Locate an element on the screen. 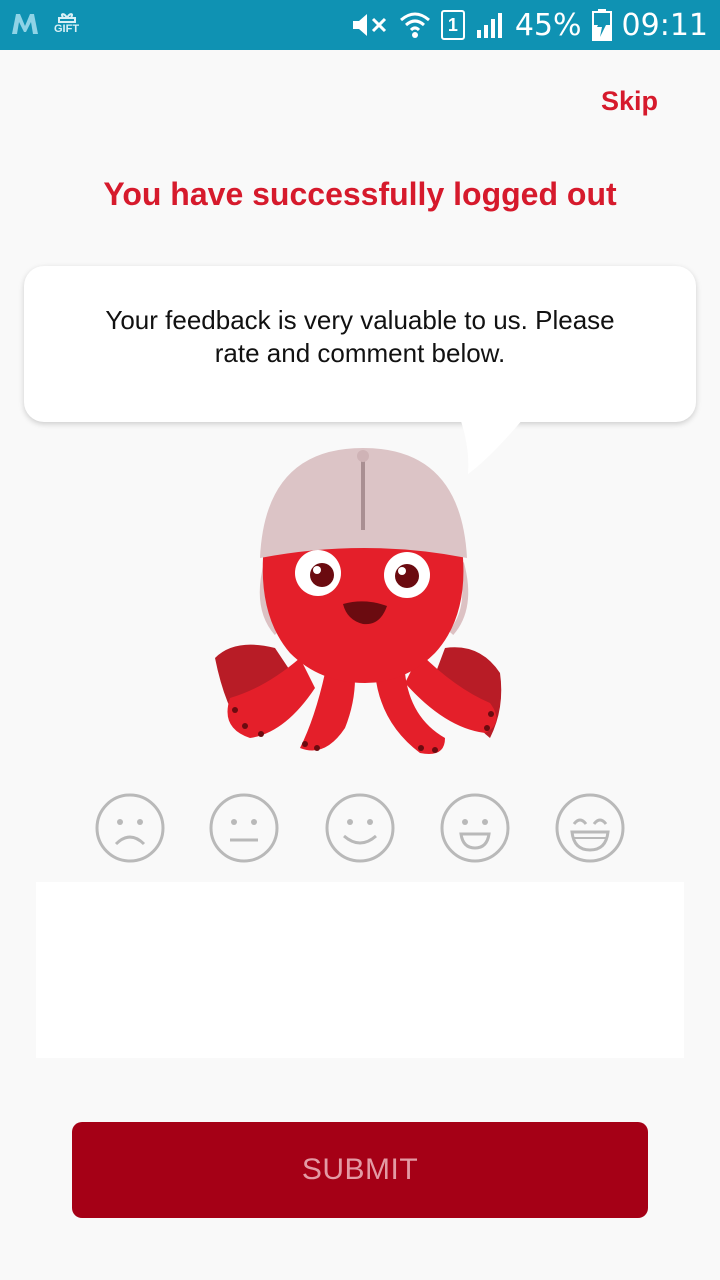 The width and height of the screenshot is (720, 1280). submit-button: SUBMIT is located at coordinates (360, 1170).